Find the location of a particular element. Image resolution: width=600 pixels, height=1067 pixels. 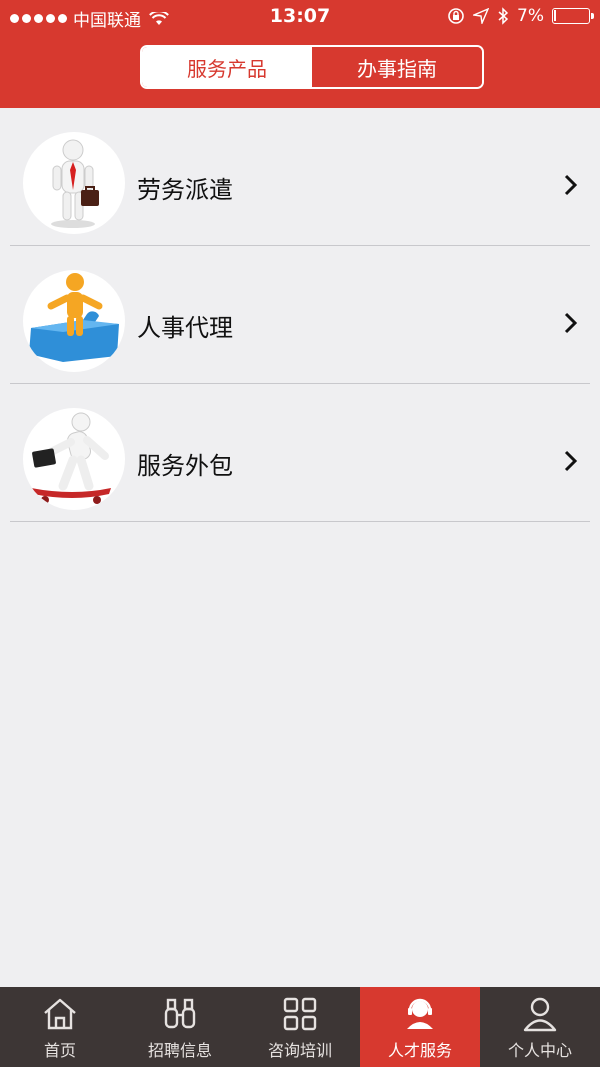

tab-label: 招聘信息 is located at coordinates (179, 1050).